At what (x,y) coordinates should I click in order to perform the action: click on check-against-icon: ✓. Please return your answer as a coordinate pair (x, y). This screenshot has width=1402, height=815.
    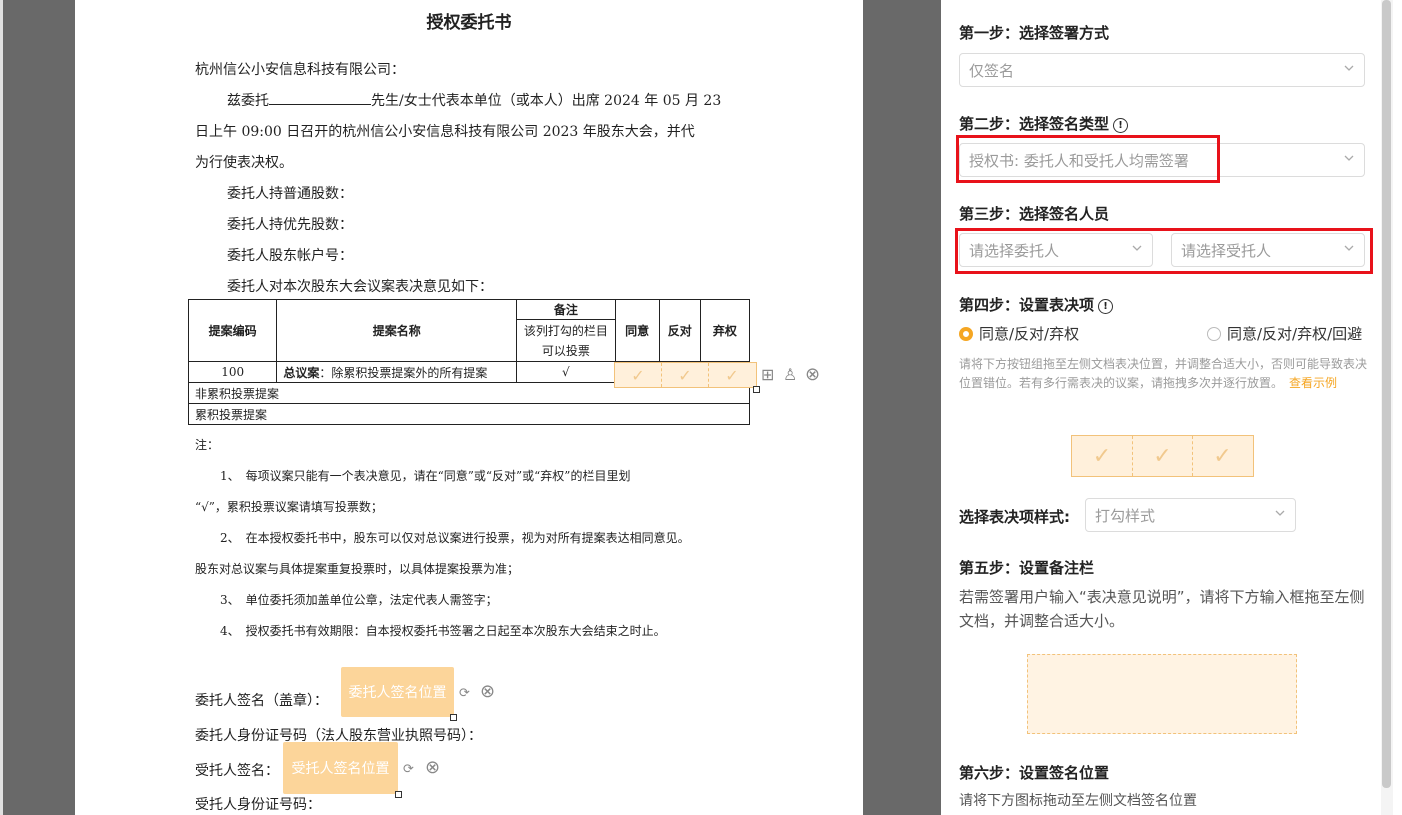
    Looking at the image, I should click on (685, 375).